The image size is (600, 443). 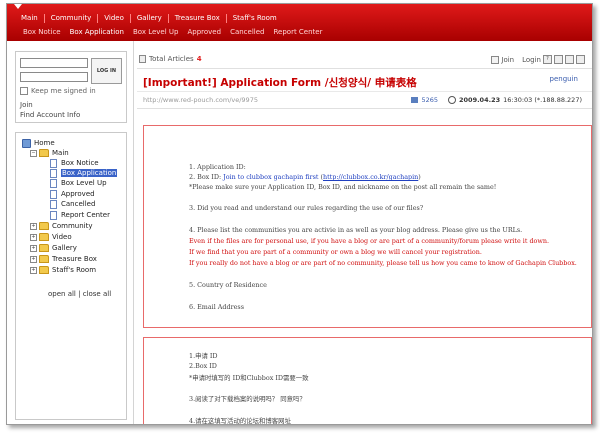 What do you see at coordinates (44, 143) in the screenshot?
I see `tree-home-label: Home` at bounding box center [44, 143].